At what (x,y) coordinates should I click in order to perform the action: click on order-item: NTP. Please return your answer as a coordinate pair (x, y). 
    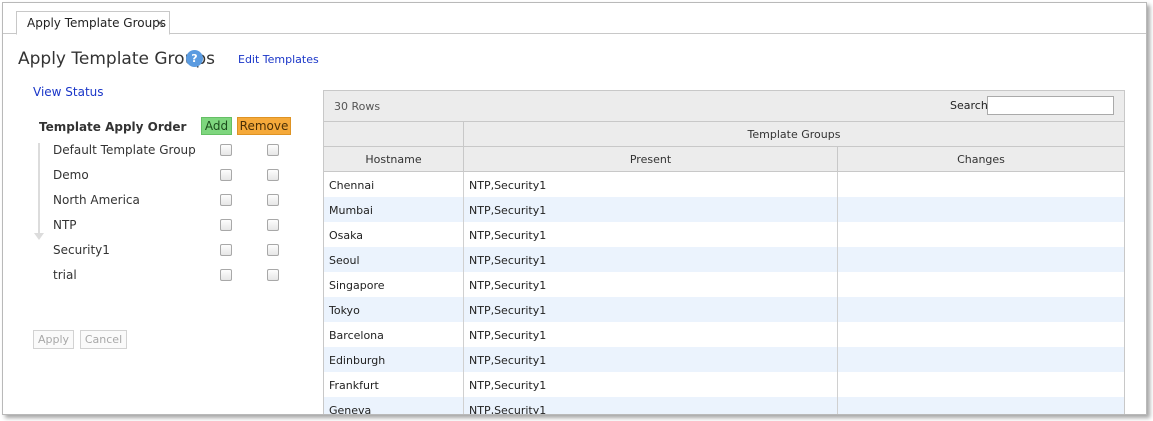
    Looking at the image, I should click on (173, 228).